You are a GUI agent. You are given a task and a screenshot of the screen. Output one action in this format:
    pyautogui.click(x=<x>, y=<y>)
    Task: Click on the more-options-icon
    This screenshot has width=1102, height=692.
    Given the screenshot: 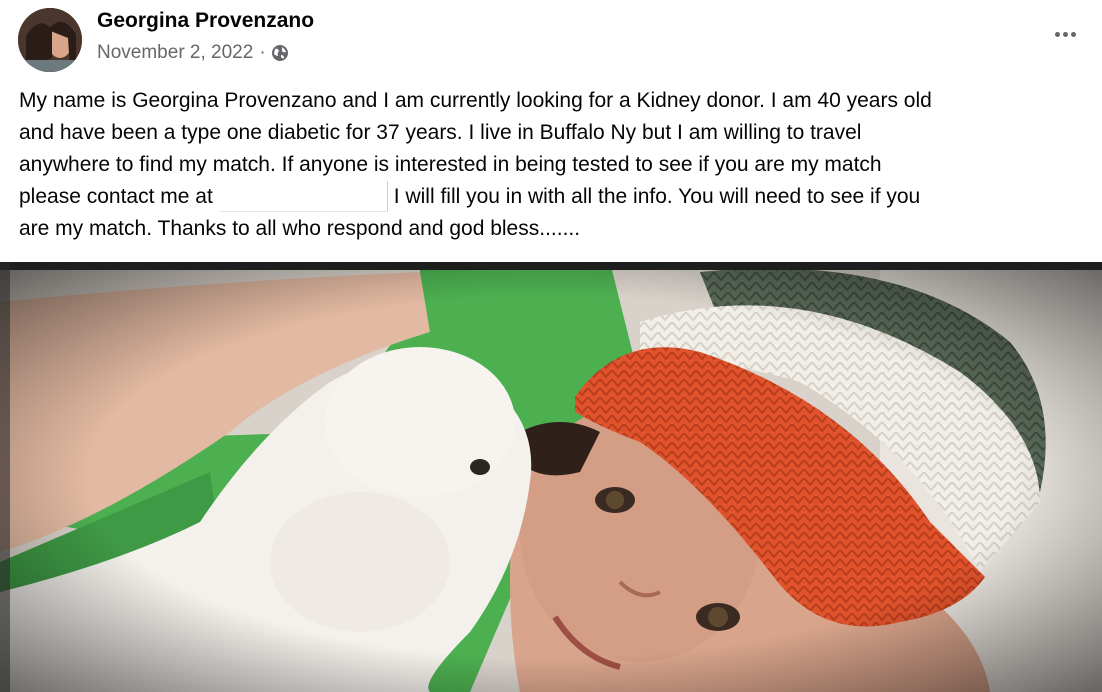 What is the action you would take?
    pyautogui.click(x=1065, y=34)
    